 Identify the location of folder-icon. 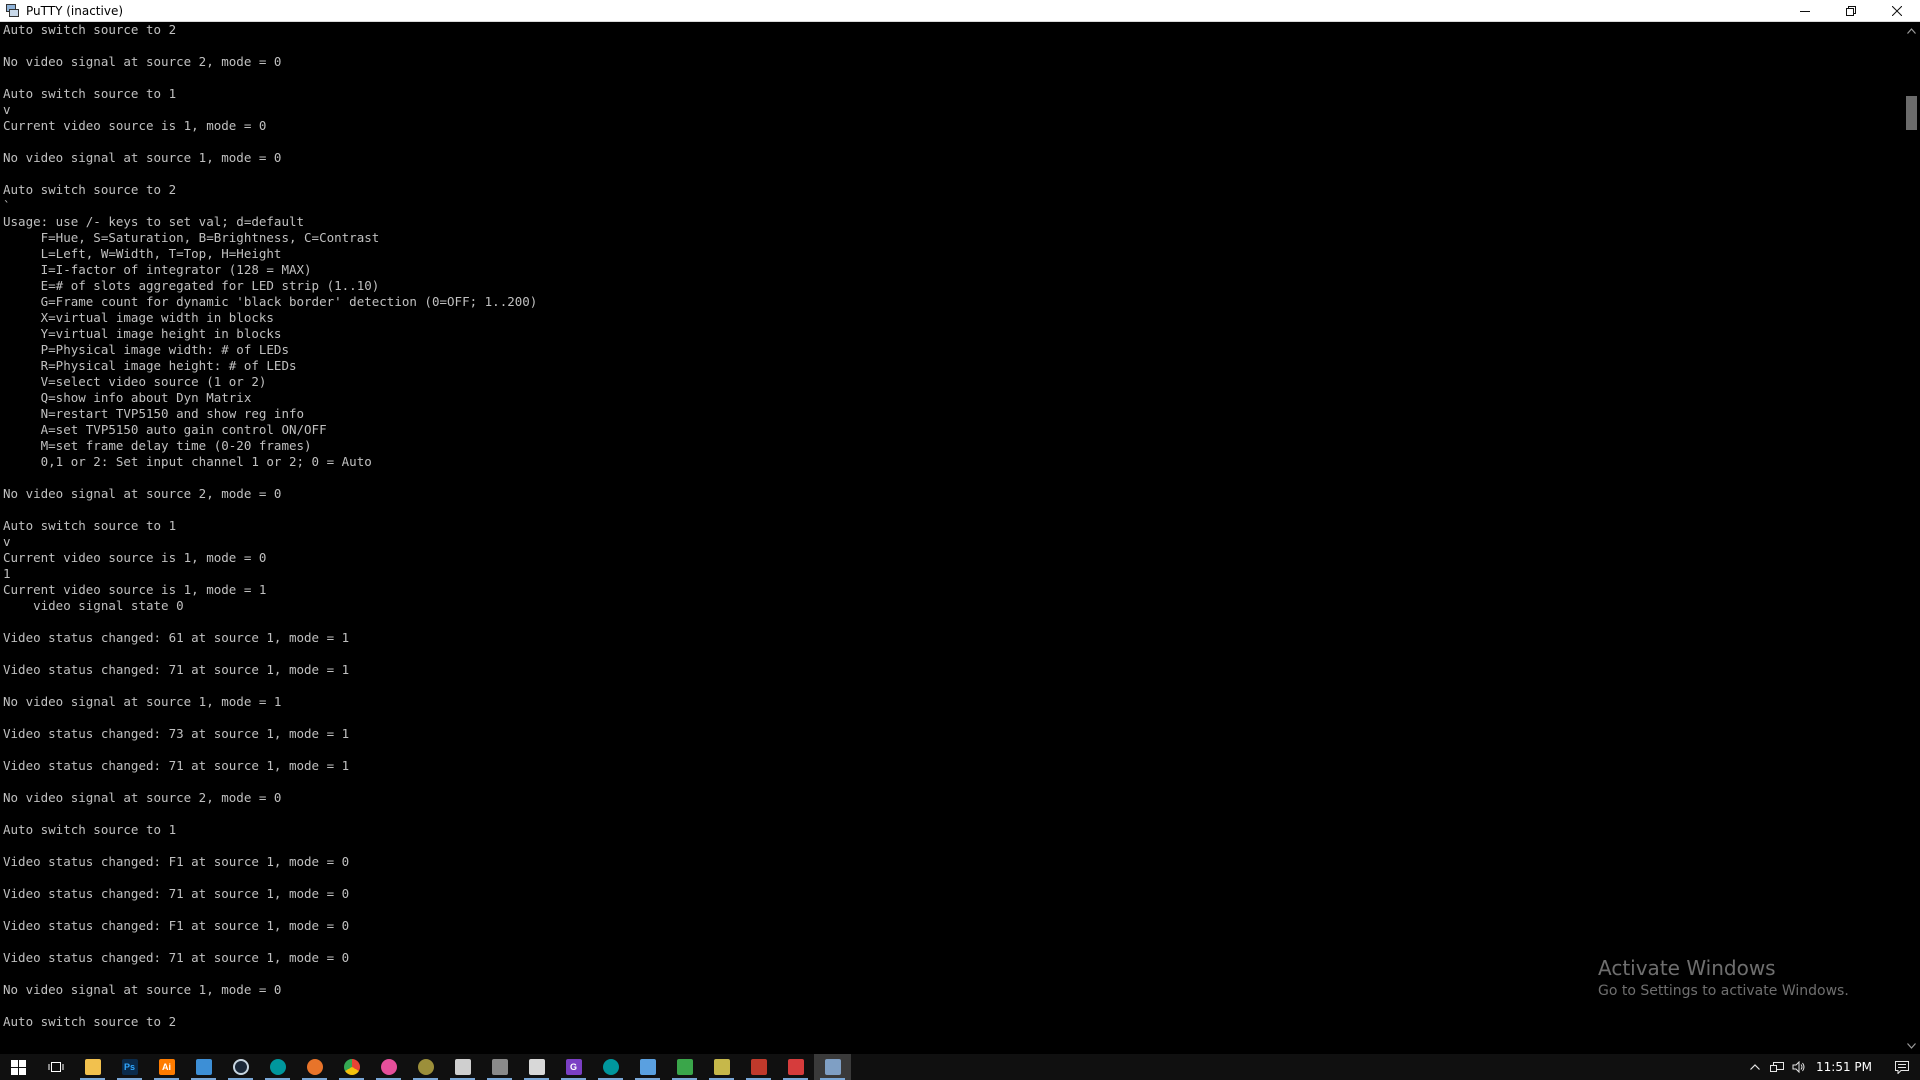
(92, 1067).